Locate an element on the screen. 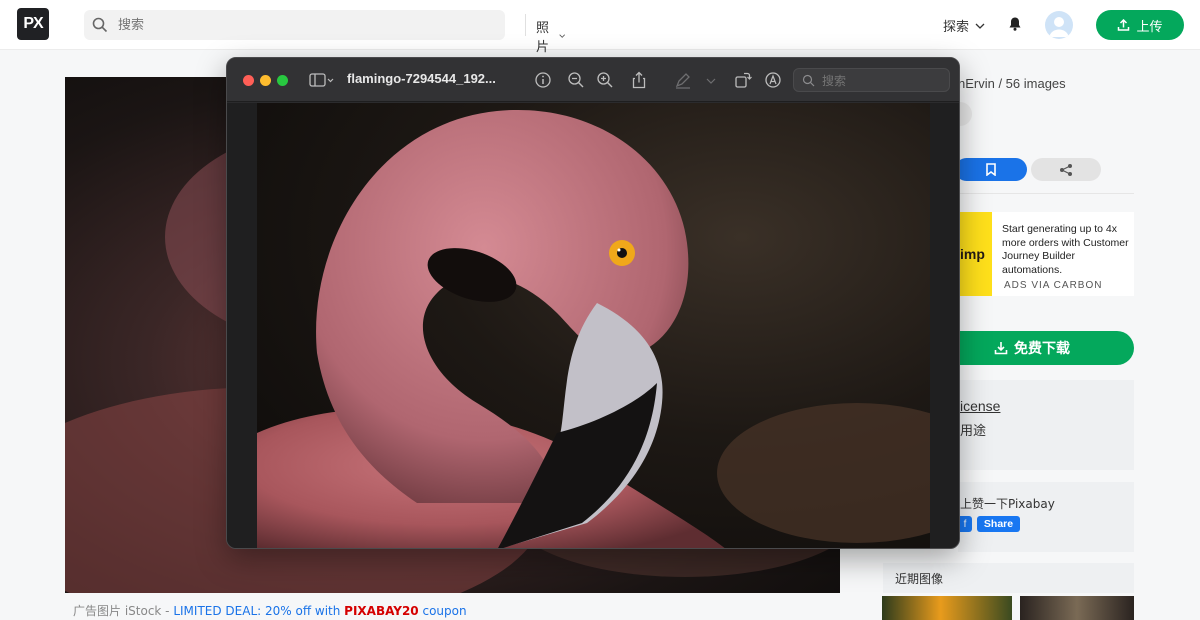 This screenshot has width=1200, height=620. recent-images-header: 近期图像 is located at coordinates (1008, 578).